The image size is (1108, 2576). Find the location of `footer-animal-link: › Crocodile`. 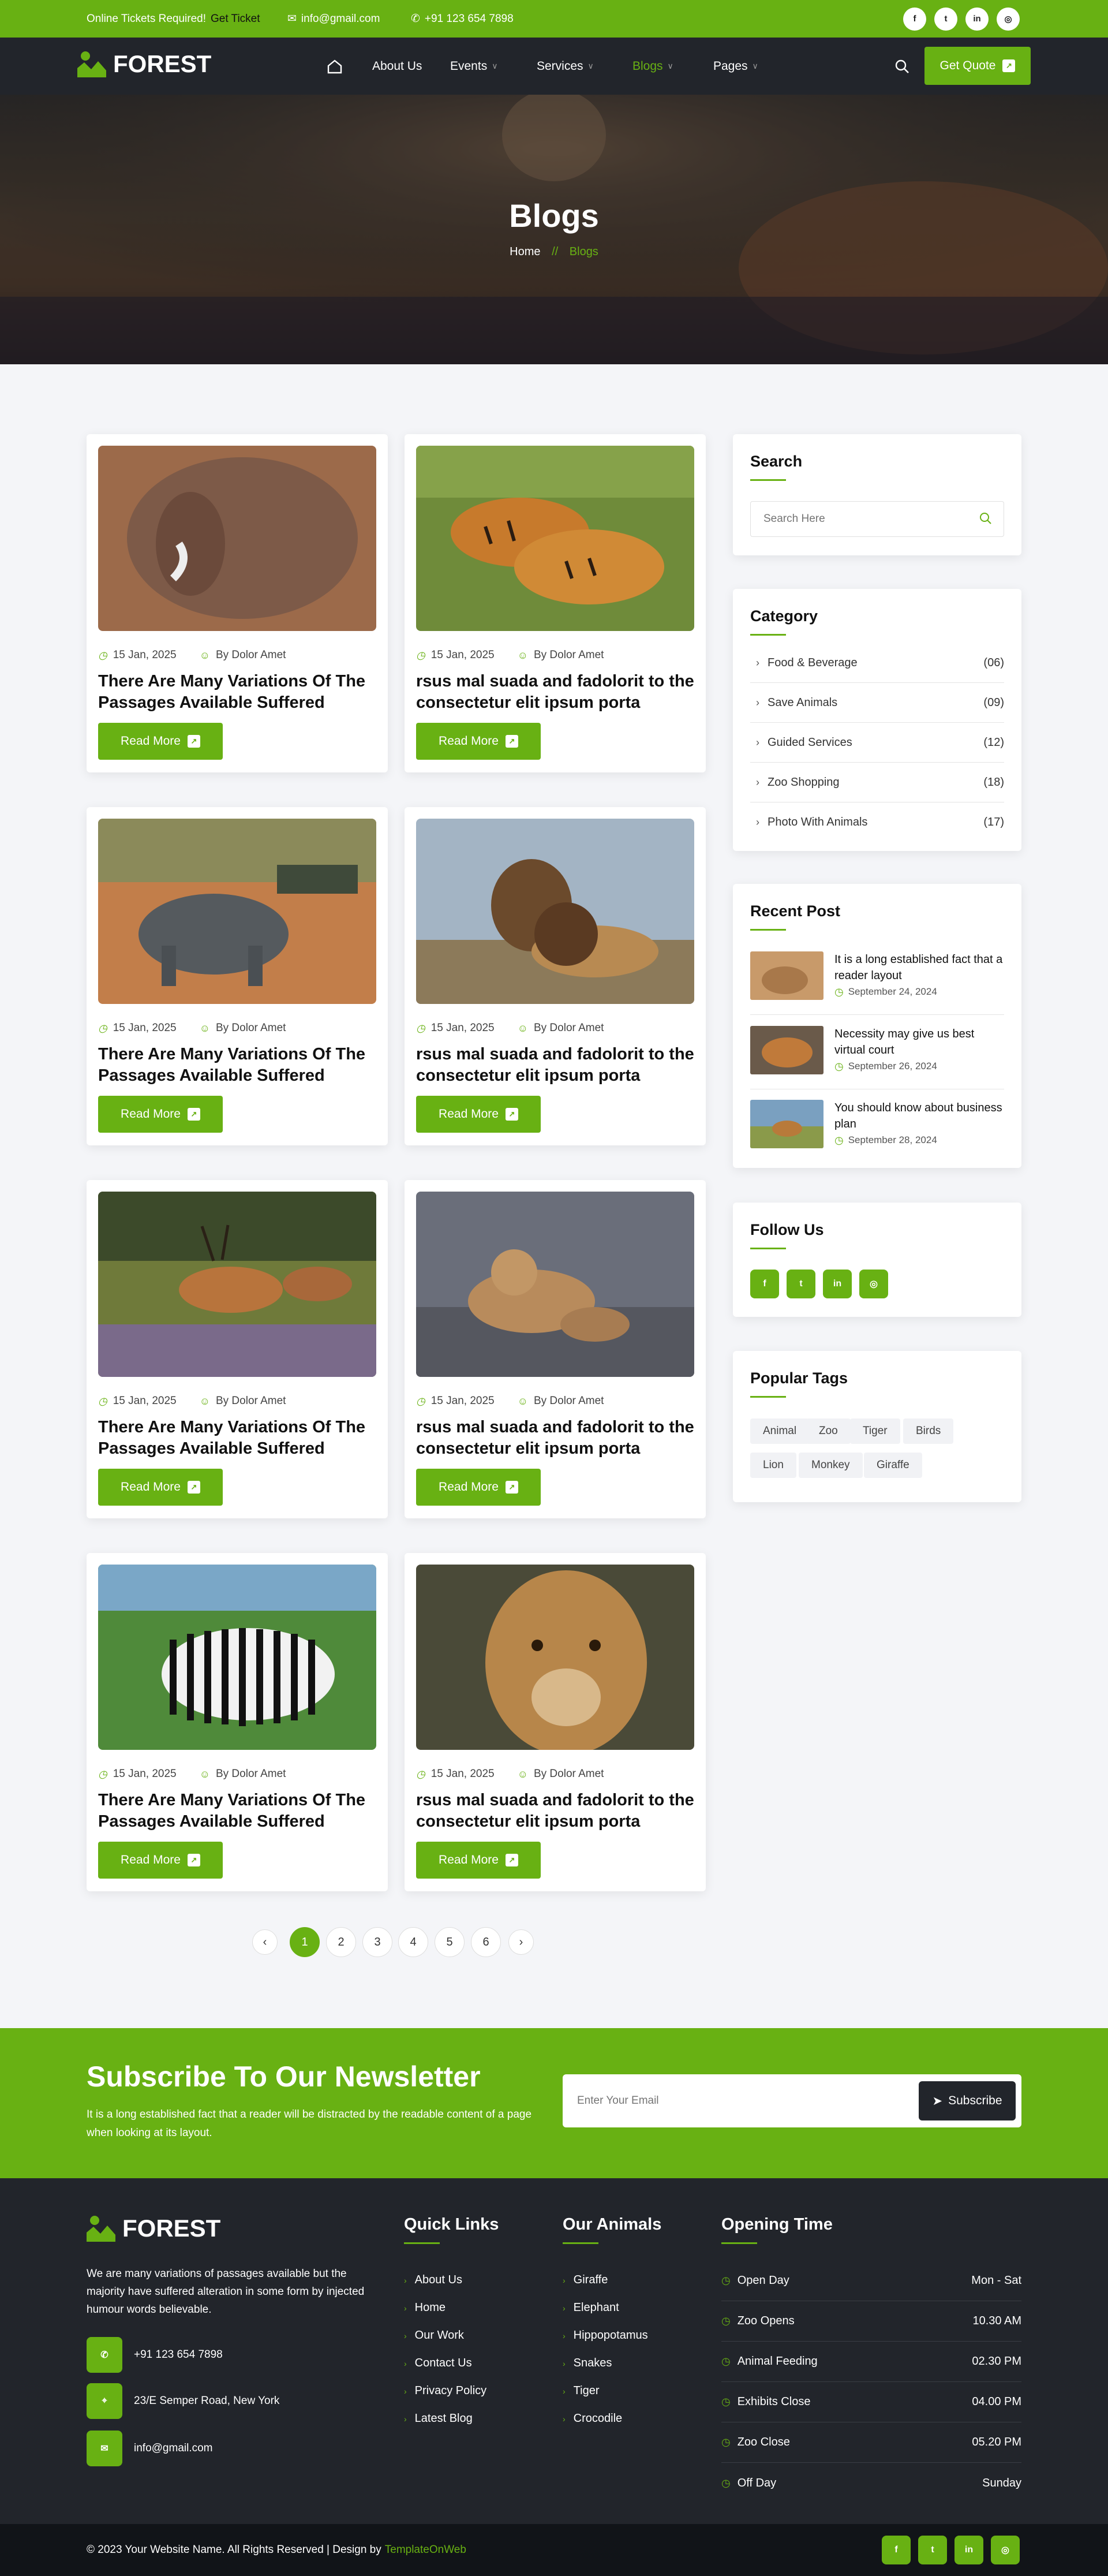

footer-animal-link: › Crocodile is located at coordinates (592, 2418).